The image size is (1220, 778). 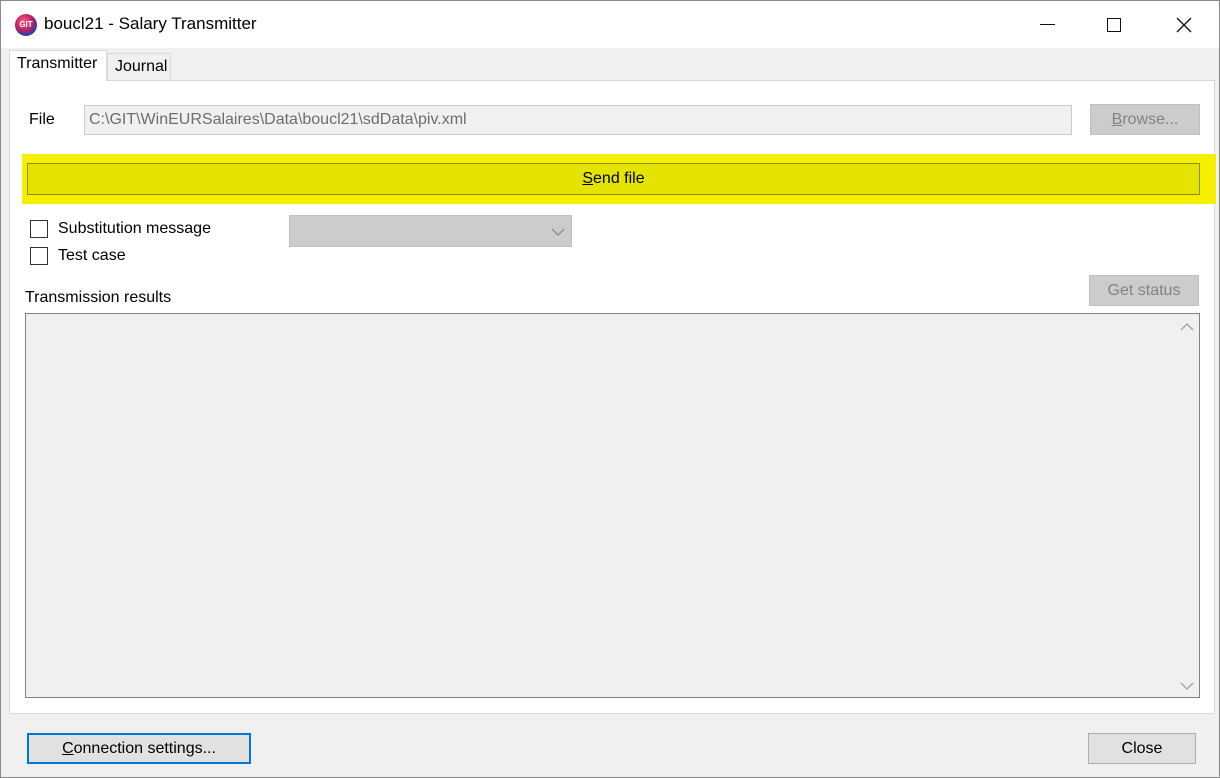 What do you see at coordinates (58, 65) in the screenshot?
I see `tab-transmitter: Transmitter` at bounding box center [58, 65].